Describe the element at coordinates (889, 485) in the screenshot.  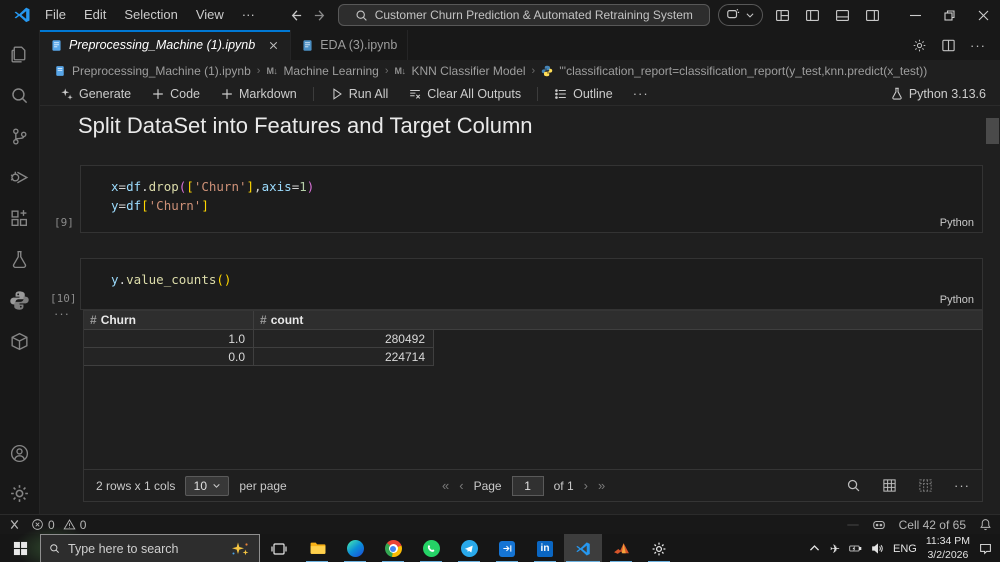
I see `grid-columns-icon` at that location.